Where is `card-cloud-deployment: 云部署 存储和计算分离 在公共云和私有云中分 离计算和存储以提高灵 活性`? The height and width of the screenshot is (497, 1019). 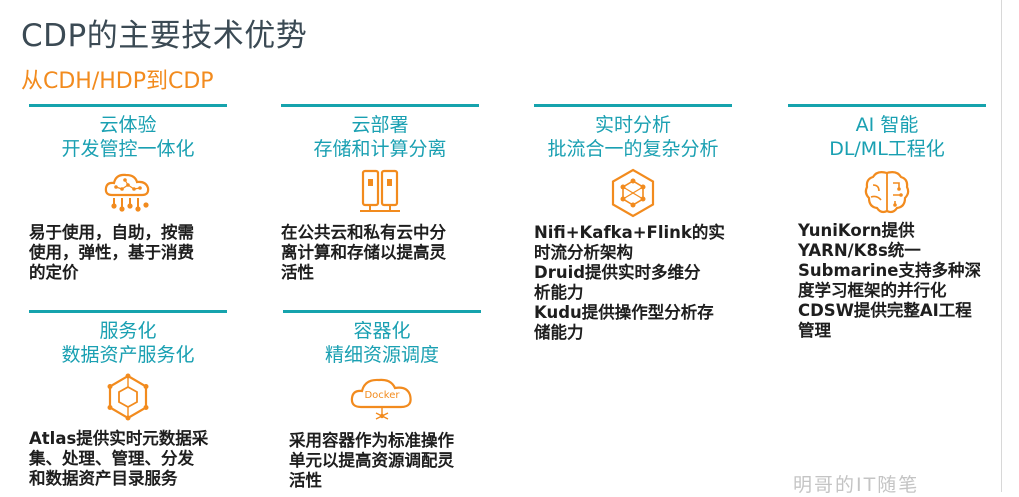 card-cloud-deployment: 云部署 存储和计算分离 在公共云和私有云中分 离计算和存储以提高灵 活性 is located at coordinates (380, 193).